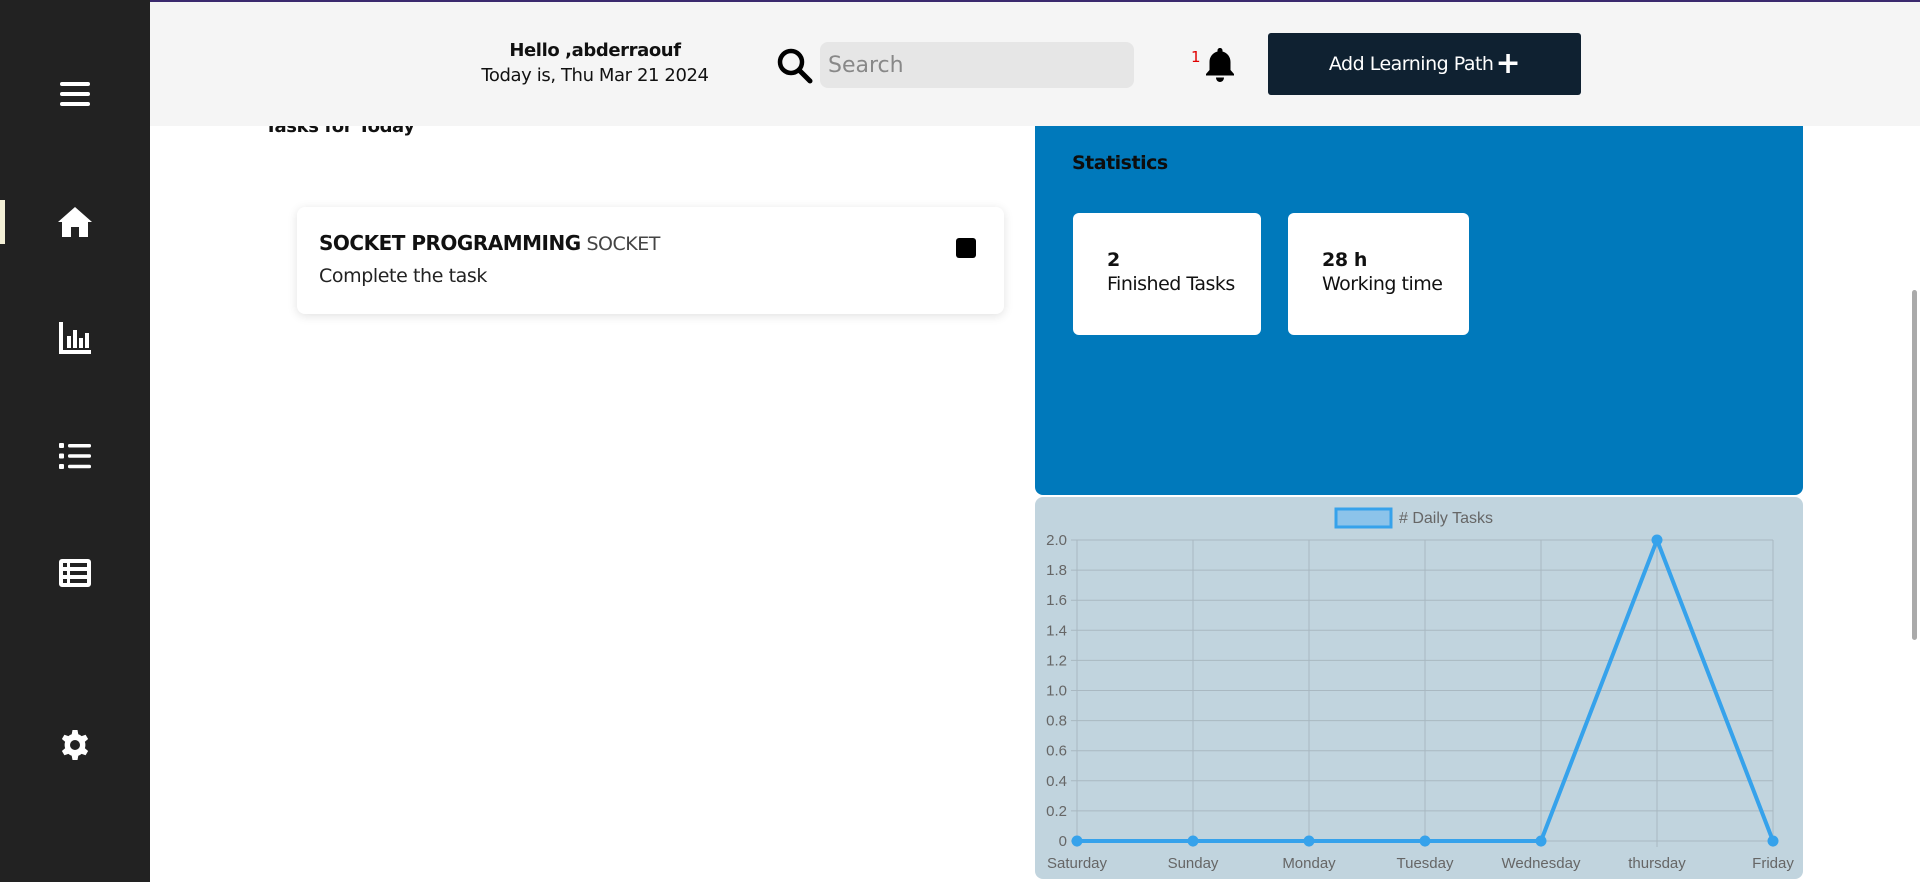 This screenshot has width=1920, height=882. Describe the element at coordinates (1914, 465) in the screenshot. I see `scrollbar-thumb` at that location.